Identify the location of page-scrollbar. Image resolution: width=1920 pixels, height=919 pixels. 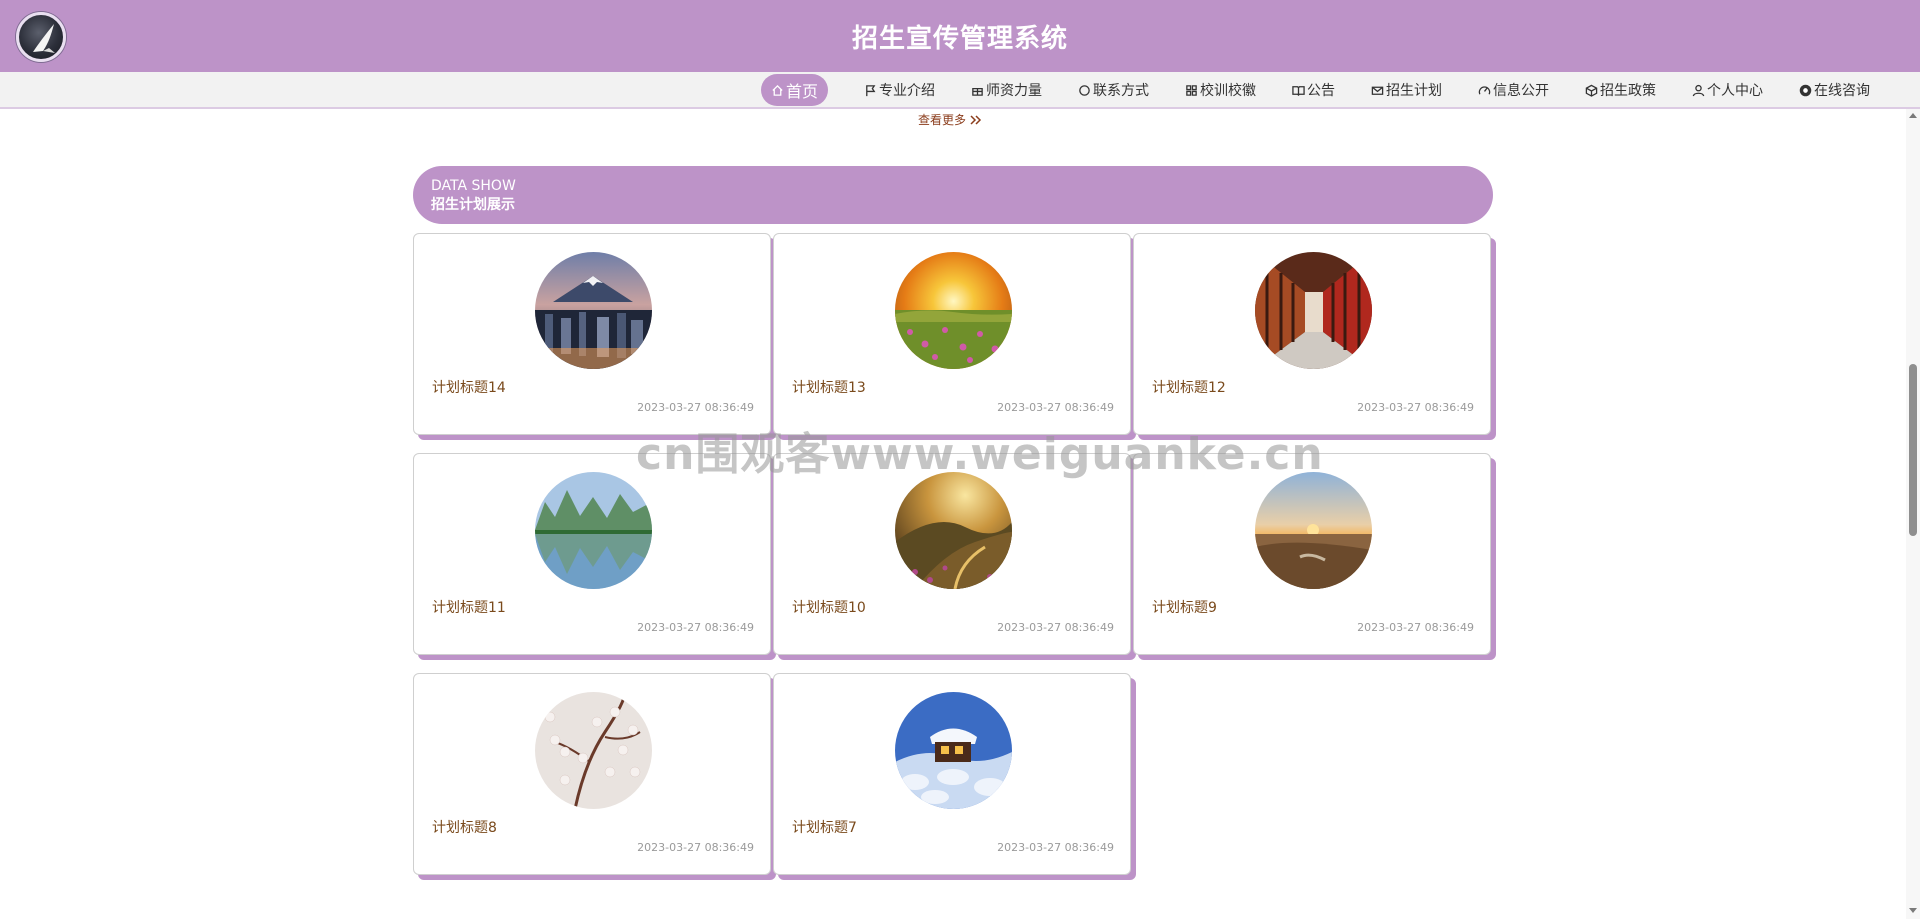
(1913, 514).